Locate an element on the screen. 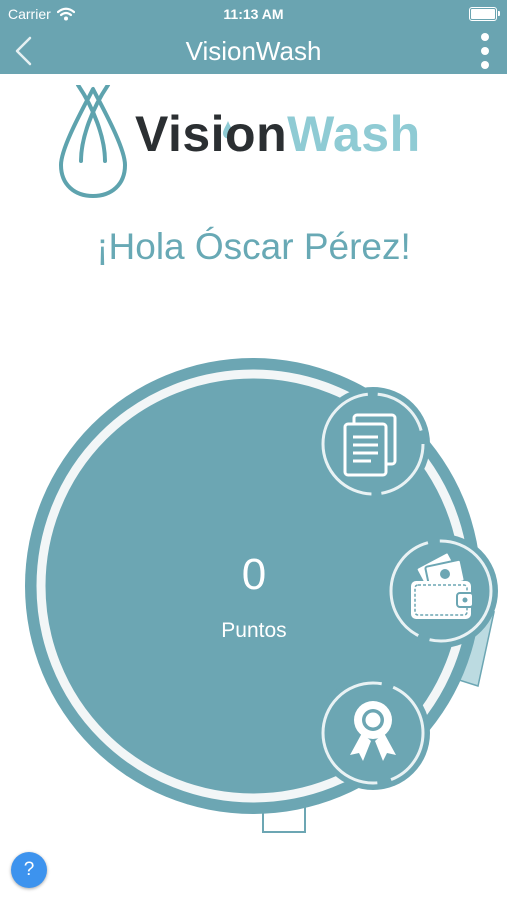 Image resolution: width=507 pixels, height=900 pixels. documents-button is located at coordinates (373, 444).